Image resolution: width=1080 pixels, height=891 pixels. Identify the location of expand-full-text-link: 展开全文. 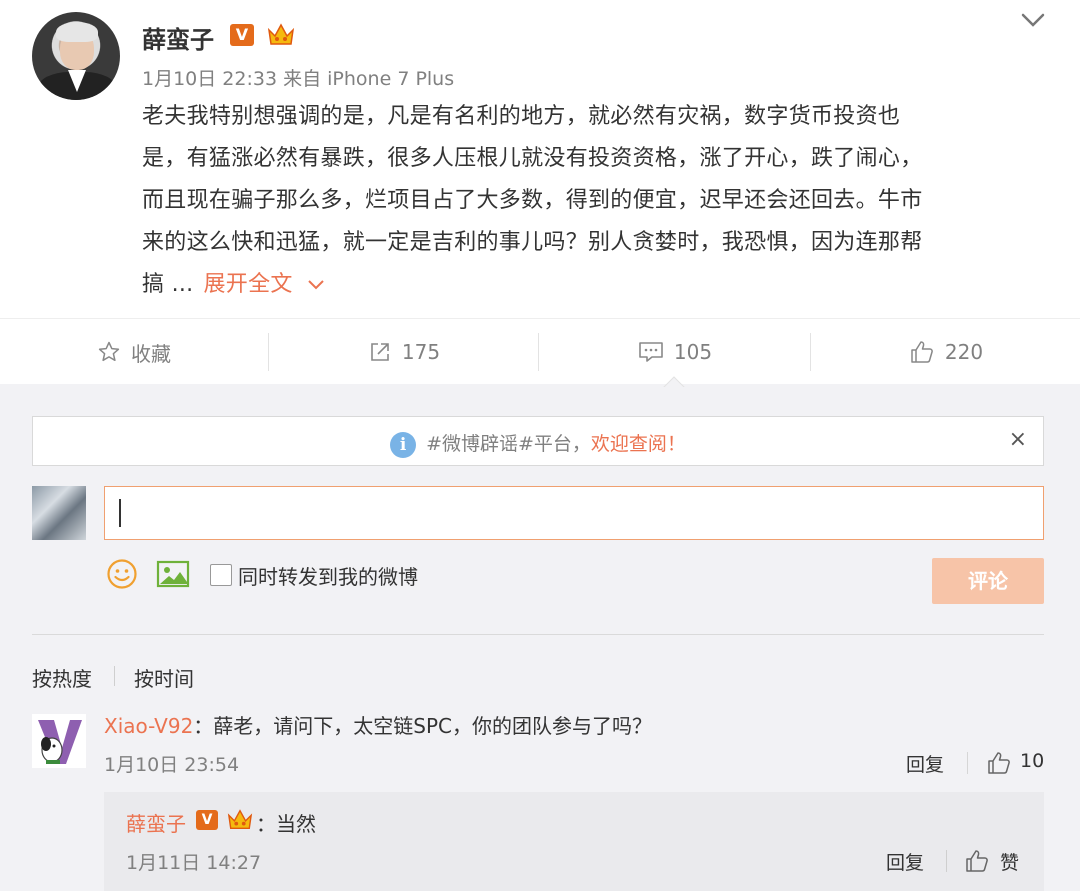
(263, 284).